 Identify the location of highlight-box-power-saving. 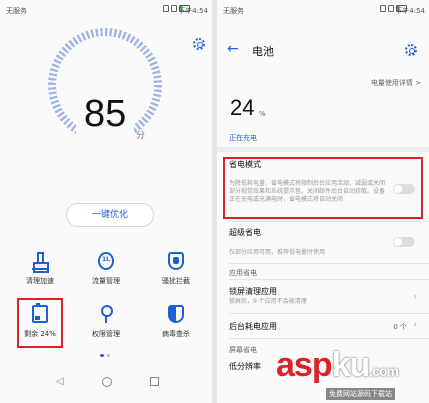
(323, 188).